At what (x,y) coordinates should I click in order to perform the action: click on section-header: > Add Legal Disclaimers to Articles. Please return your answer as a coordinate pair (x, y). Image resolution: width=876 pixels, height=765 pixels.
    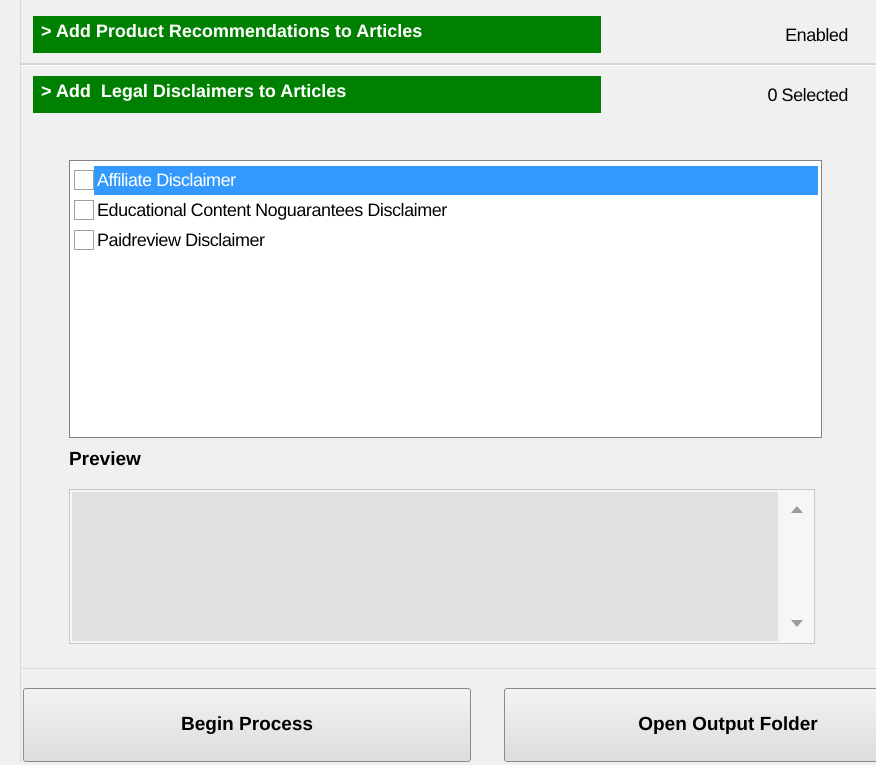
    Looking at the image, I should click on (317, 94).